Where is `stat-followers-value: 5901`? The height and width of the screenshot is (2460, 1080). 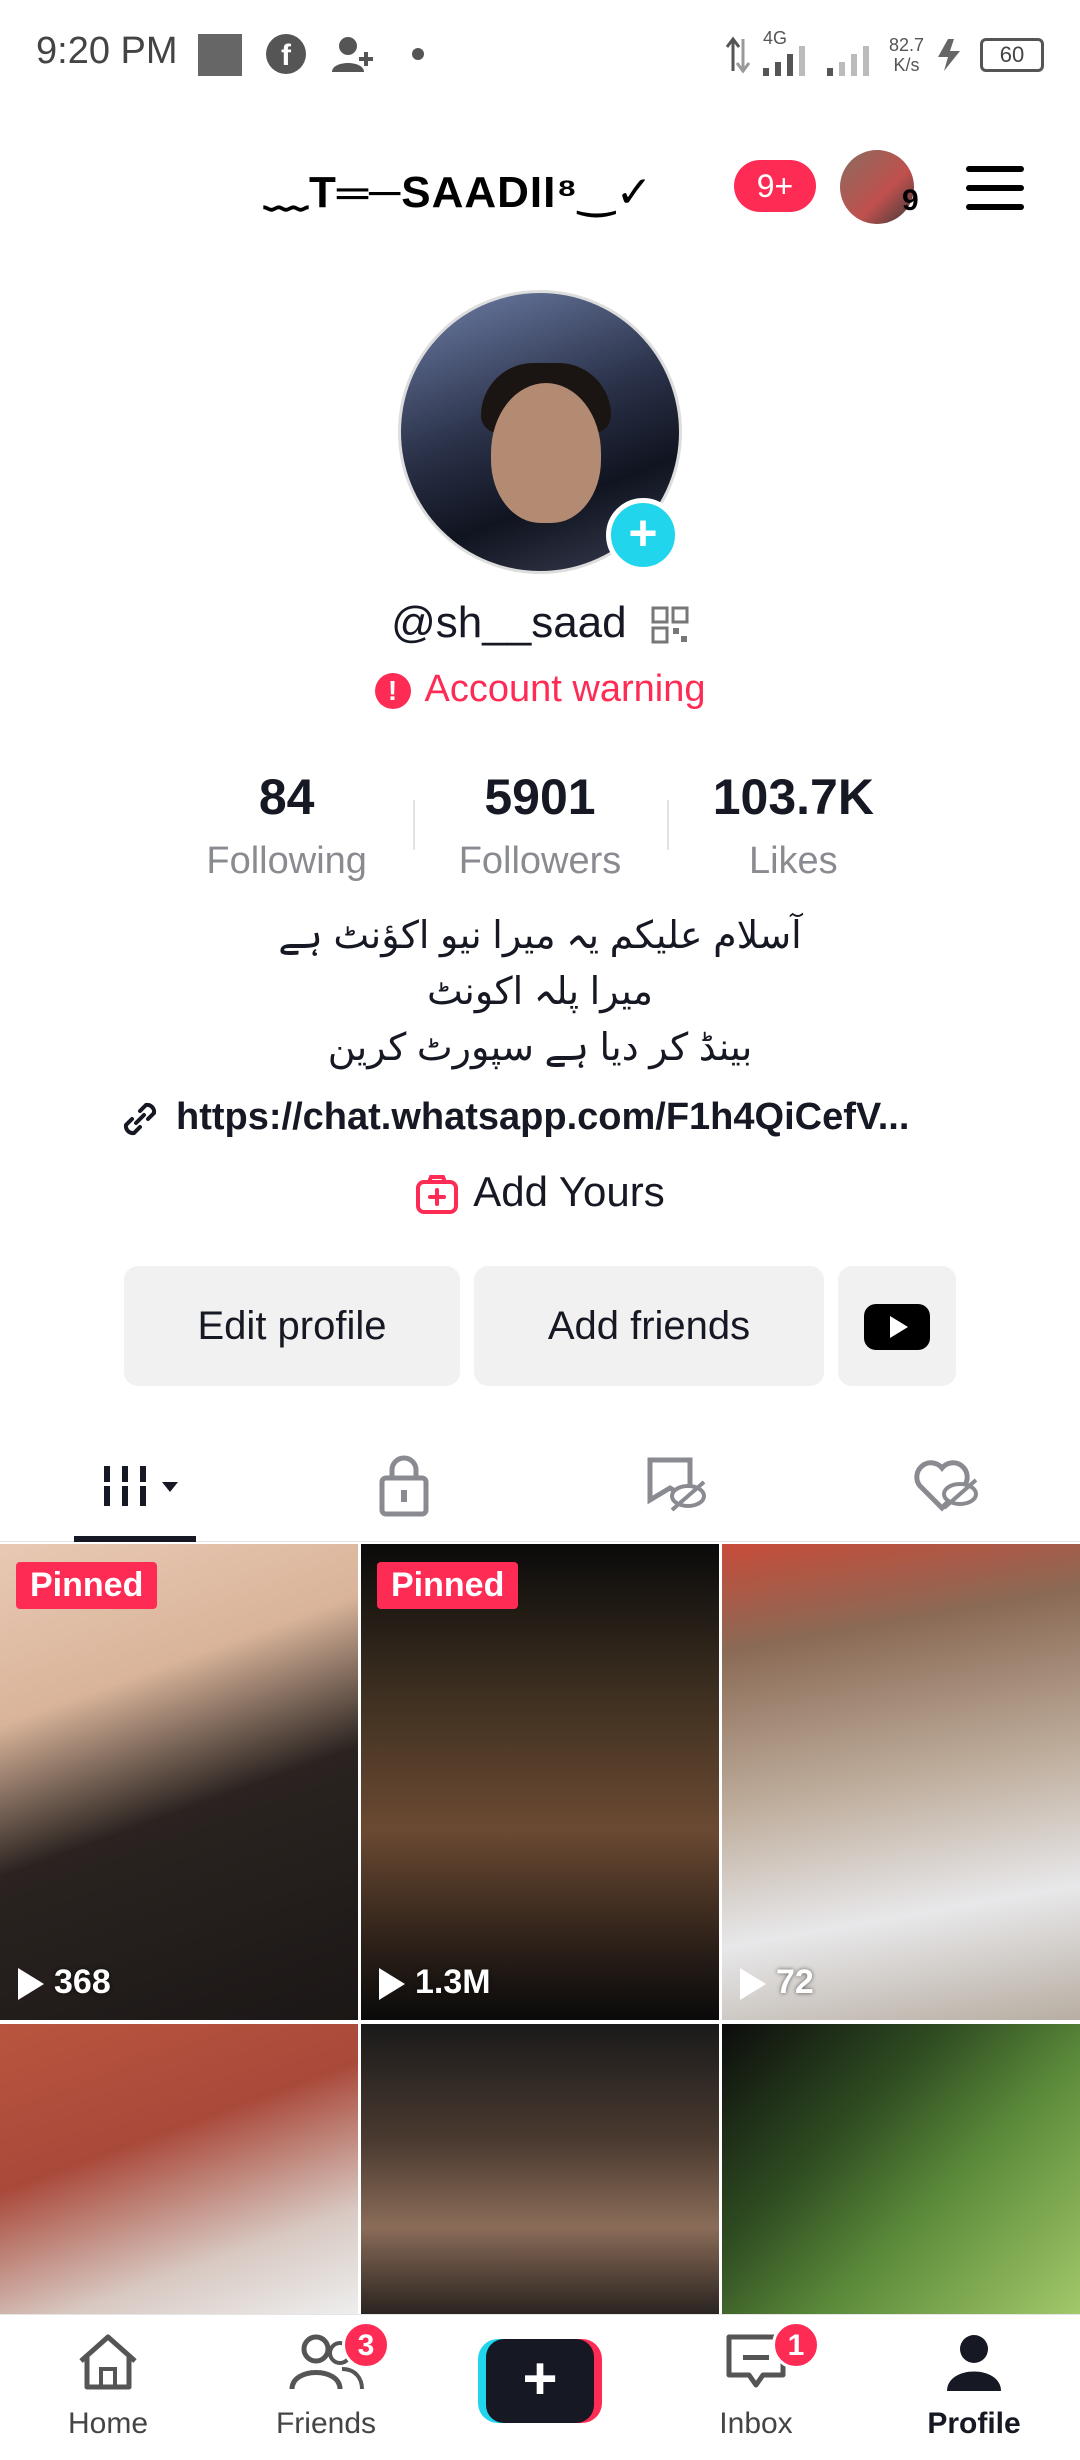 stat-followers-value: 5901 is located at coordinates (540, 797).